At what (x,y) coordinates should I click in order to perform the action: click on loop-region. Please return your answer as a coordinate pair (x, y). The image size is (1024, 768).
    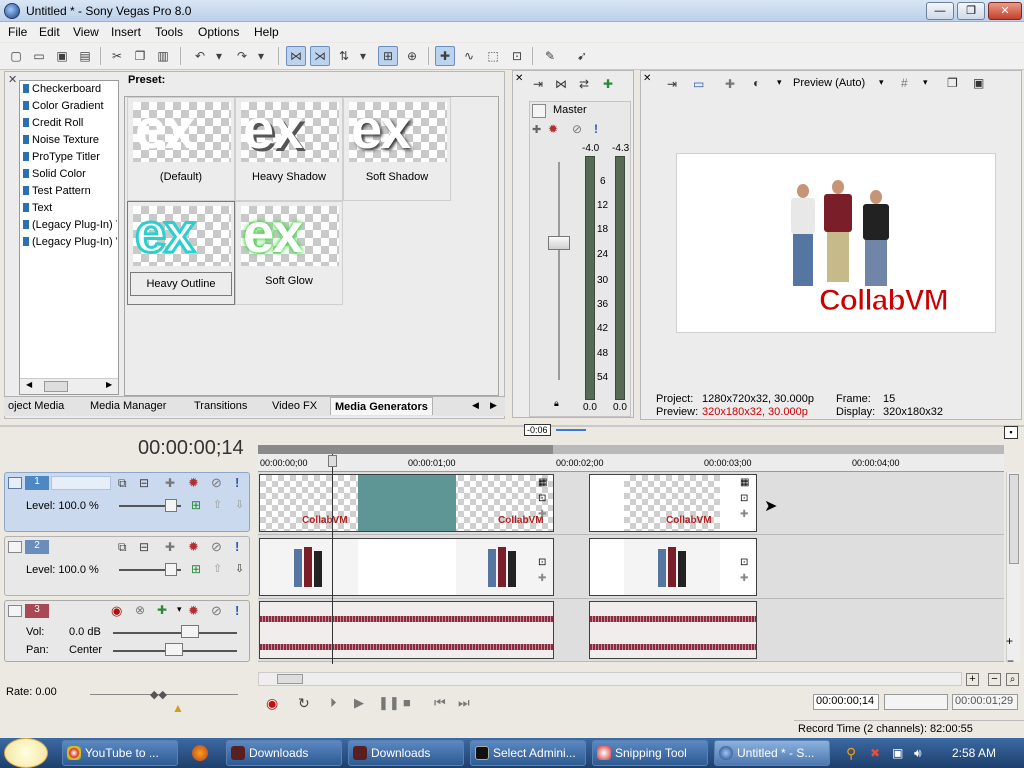
    Looking at the image, I should click on (405, 449).